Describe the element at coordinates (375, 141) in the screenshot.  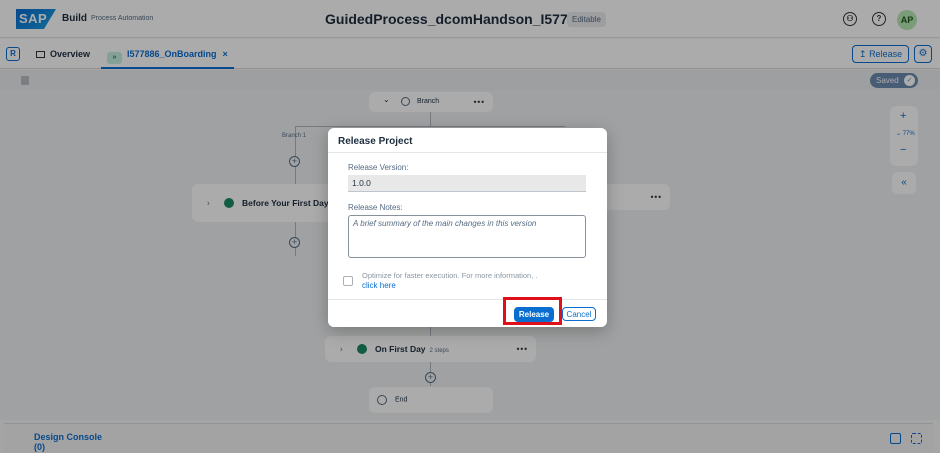
I see `dialog-title: Release Project` at that location.